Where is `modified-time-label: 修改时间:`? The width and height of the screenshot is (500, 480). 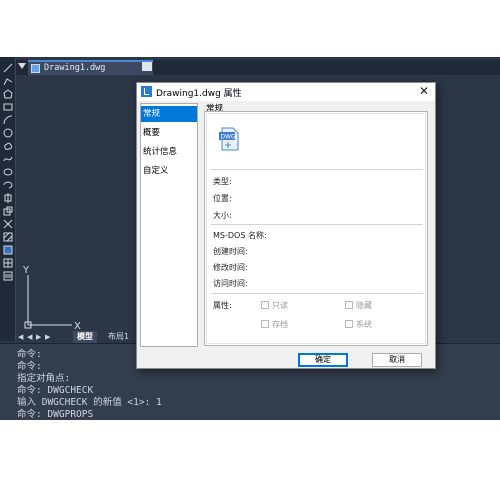
modified-time-label: 修改时间: is located at coordinates (230, 267).